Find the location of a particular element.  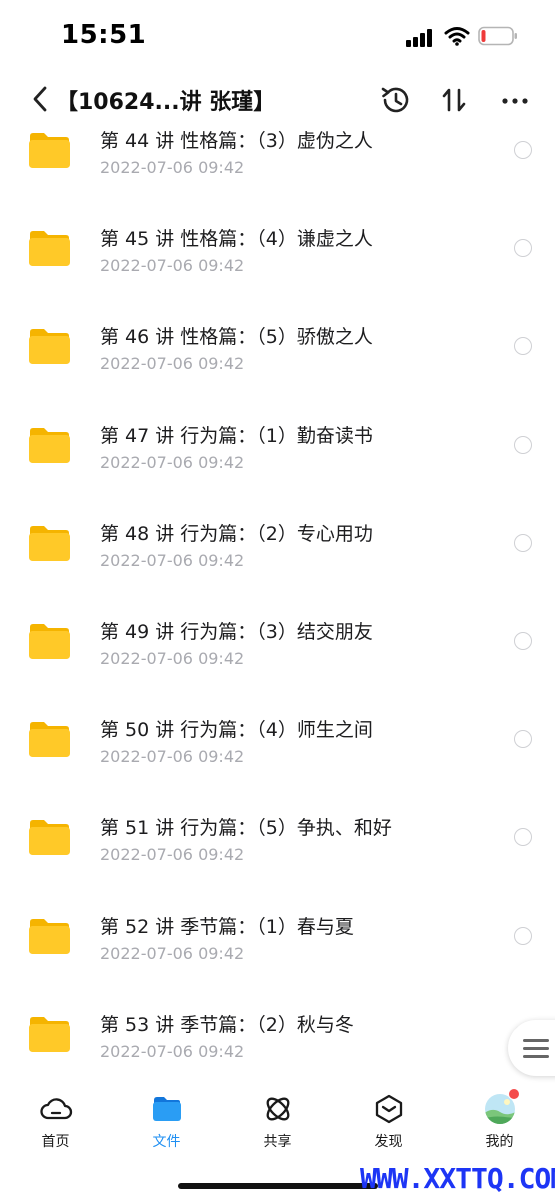

file-name: 第 51 讲 行为篇：（5）争执、和好 is located at coordinates (246, 828).